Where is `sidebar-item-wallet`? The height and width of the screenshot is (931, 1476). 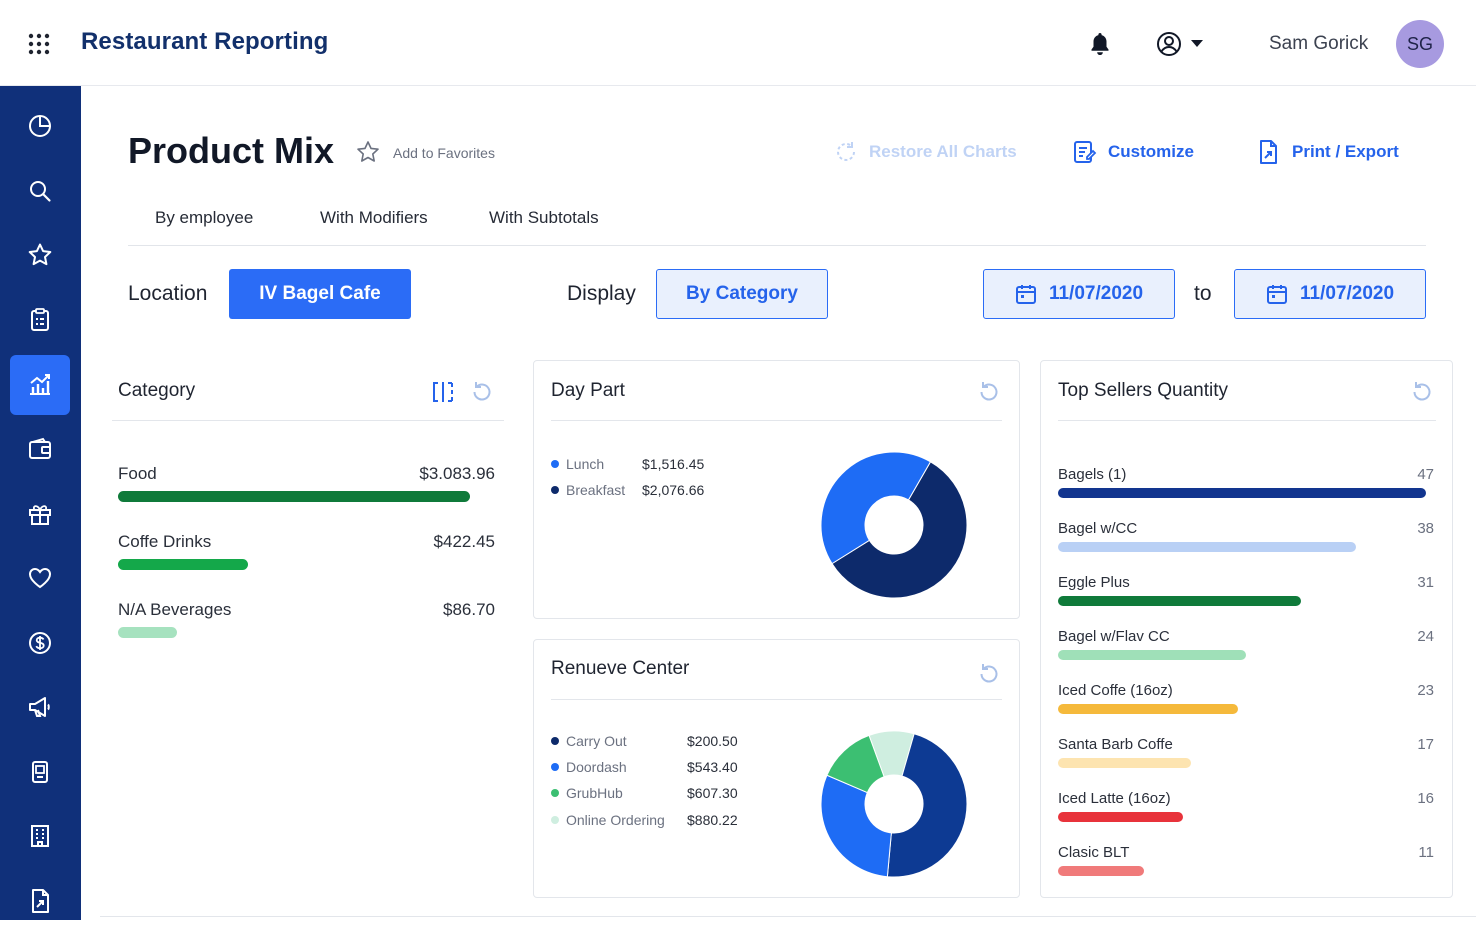
sidebar-item-wallet is located at coordinates (40, 449).